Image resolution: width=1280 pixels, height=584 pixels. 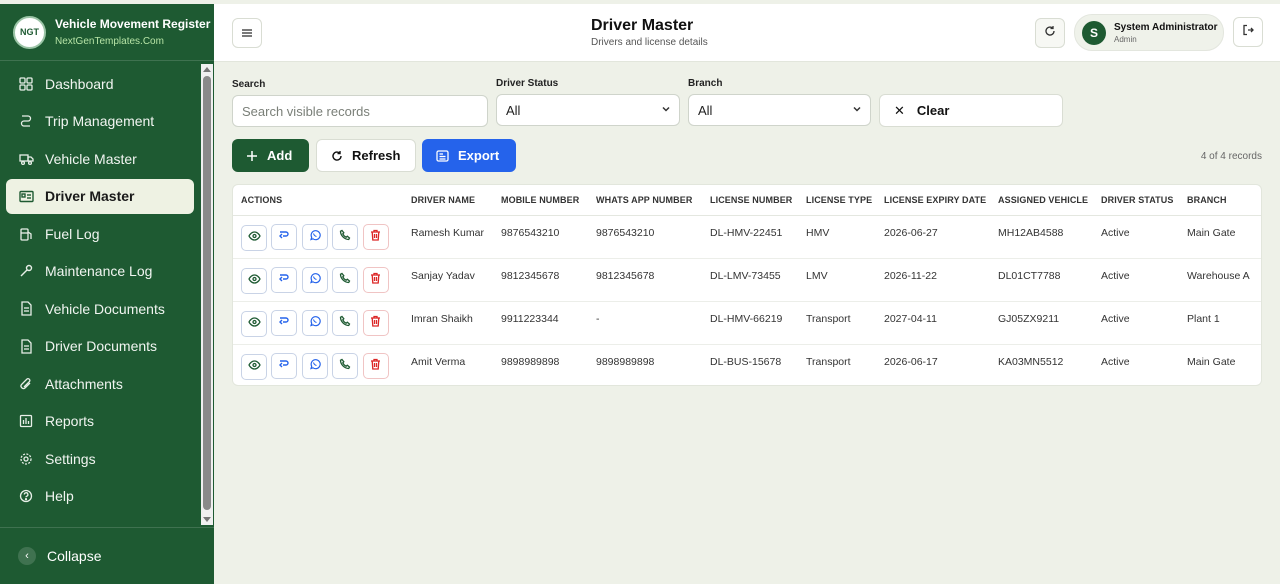 I want to click on clear-button: ✕ Clear, so click(x=971, y=110).